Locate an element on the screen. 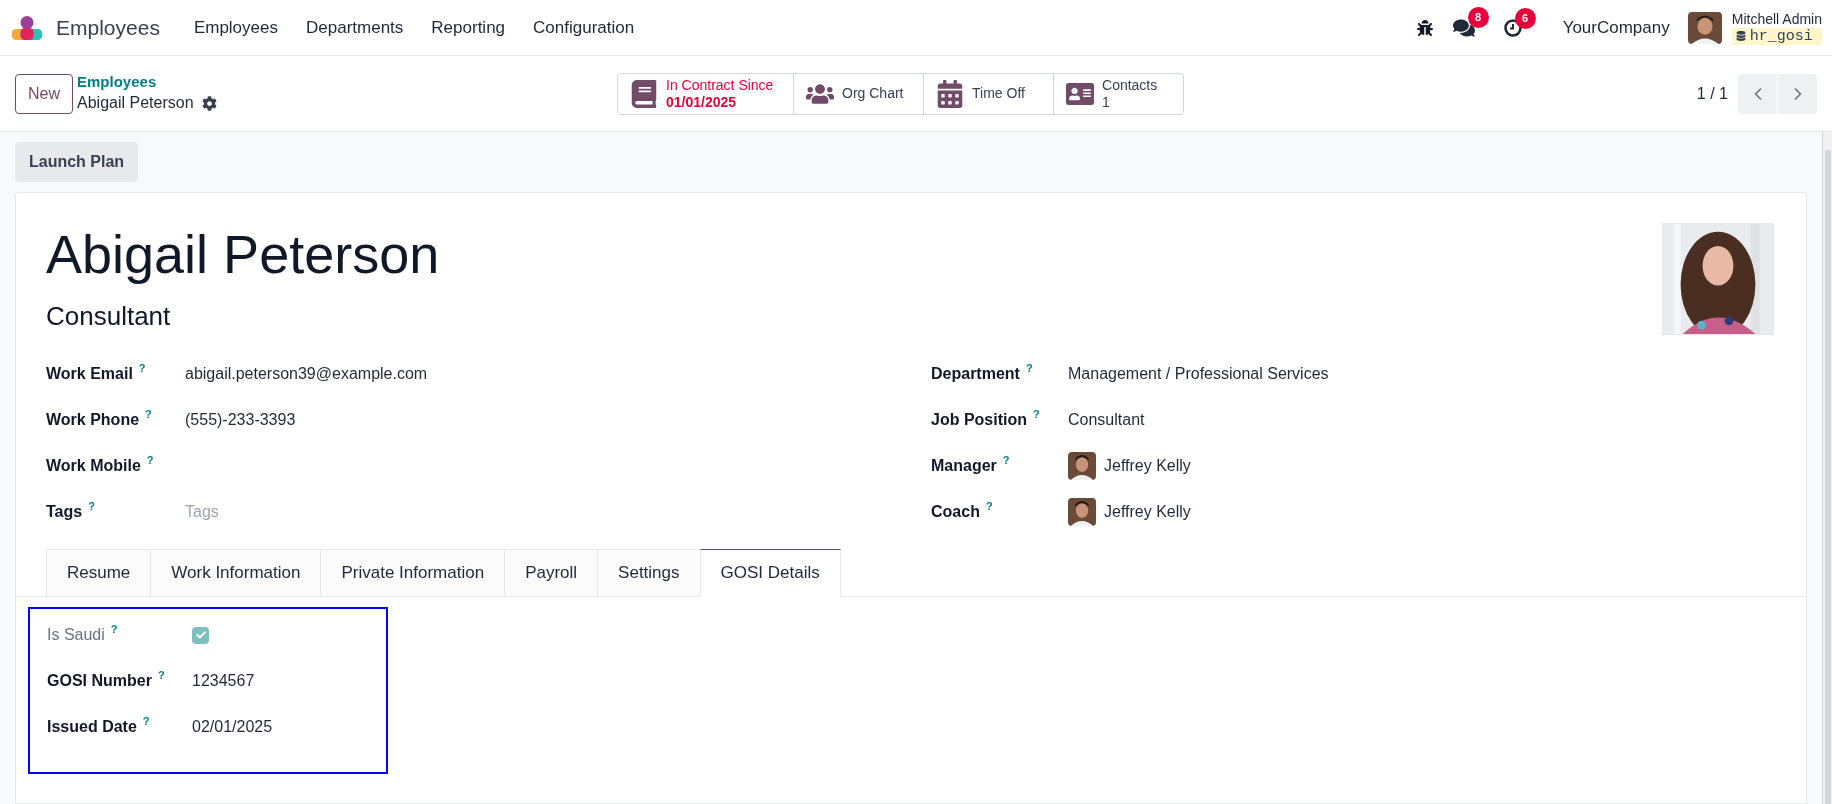 The image size is (1832, 804). smart-button: In Contract Since 01/01/2025 is located at coordinates (705, 93).